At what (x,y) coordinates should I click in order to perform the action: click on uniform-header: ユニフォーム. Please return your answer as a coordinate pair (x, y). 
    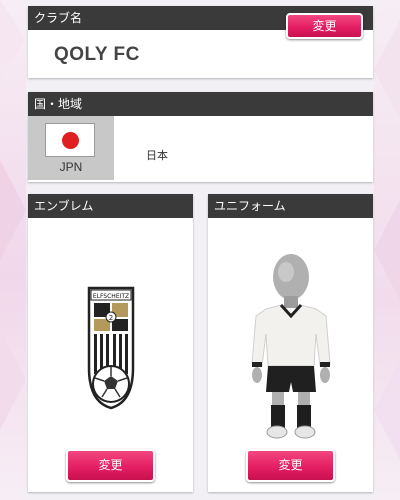
    Looking at the image, I should click on (290, 206).